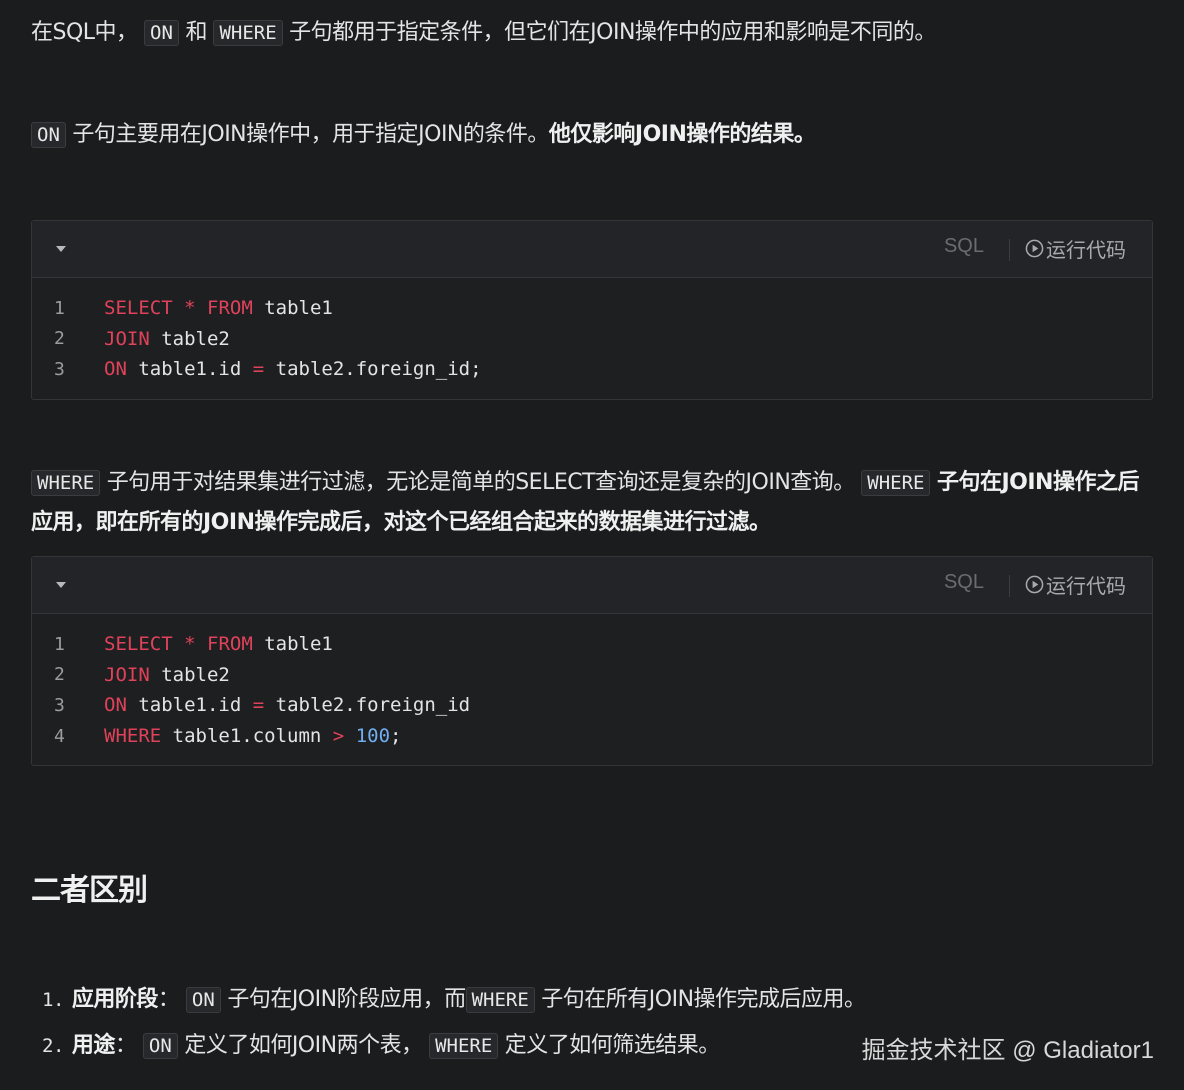  What do you see at coordinates (303, 1045) in the screenshot?
I see `list-item-text: 定义了如何JOIN两个表，` at bounding box center [303, 1045].